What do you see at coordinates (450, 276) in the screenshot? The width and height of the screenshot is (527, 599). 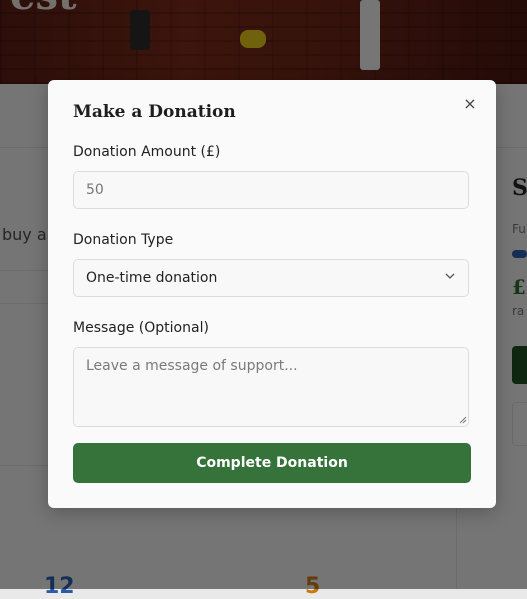 I see `chevron-down-icon` at bounding box center [450, 276].